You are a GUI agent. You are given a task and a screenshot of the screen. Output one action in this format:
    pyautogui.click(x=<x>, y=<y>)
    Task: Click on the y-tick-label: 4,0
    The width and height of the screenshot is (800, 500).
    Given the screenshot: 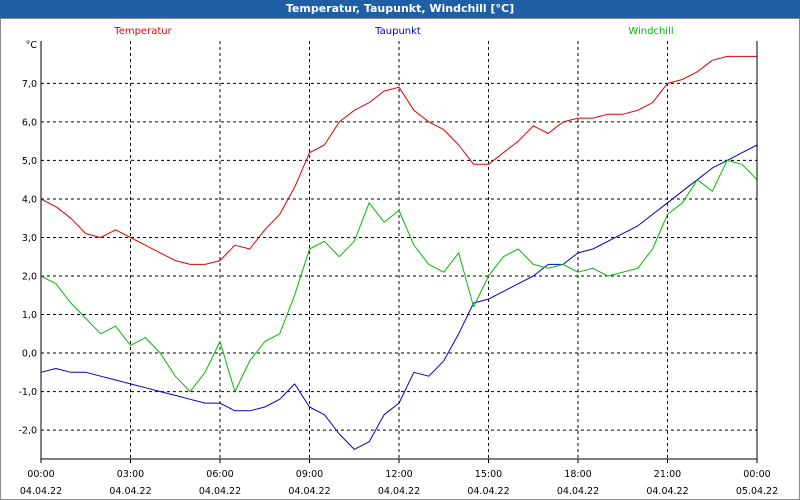 What is the action you would take?
    pyautogui.click(x=29, y=199)
    